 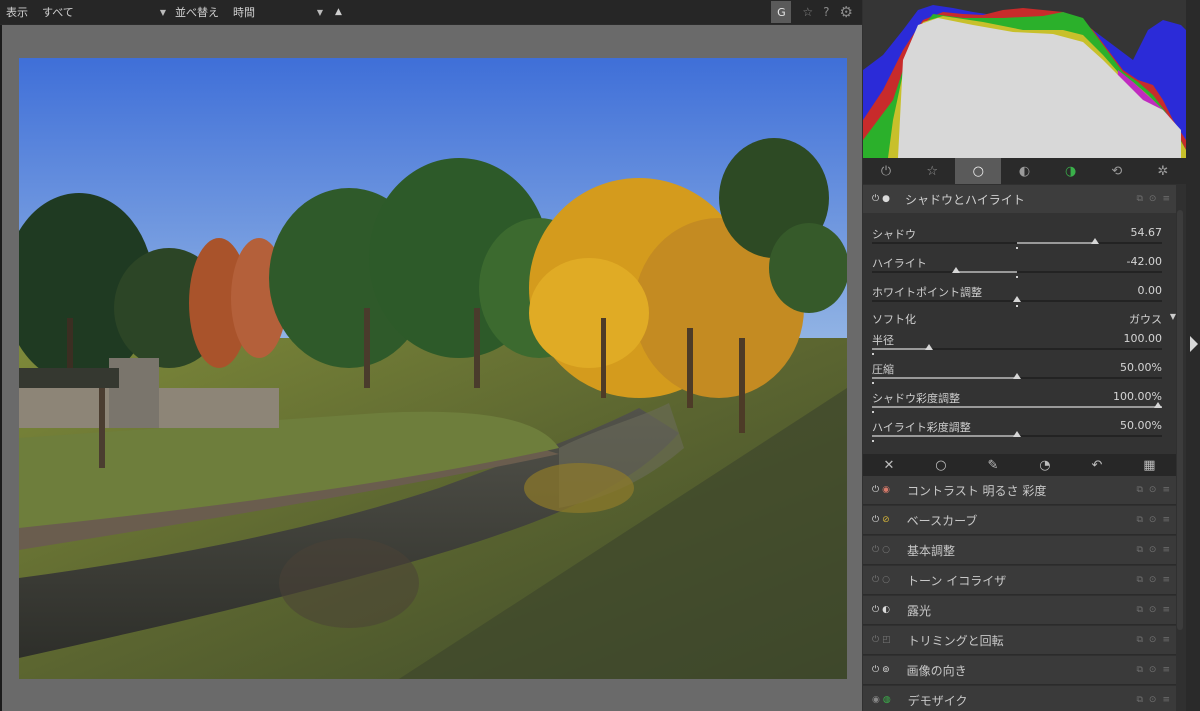 What do you see at coordinates (916, 398) in the screenshot?
I see `slider-label: シャドウ彩度調整` at bounding box center [916, 398].